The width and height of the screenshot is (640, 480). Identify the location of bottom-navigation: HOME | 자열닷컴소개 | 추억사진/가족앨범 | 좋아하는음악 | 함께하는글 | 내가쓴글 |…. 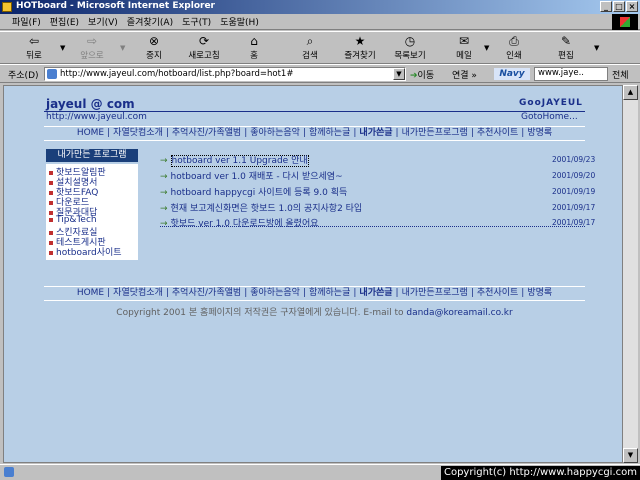
(314, 293).